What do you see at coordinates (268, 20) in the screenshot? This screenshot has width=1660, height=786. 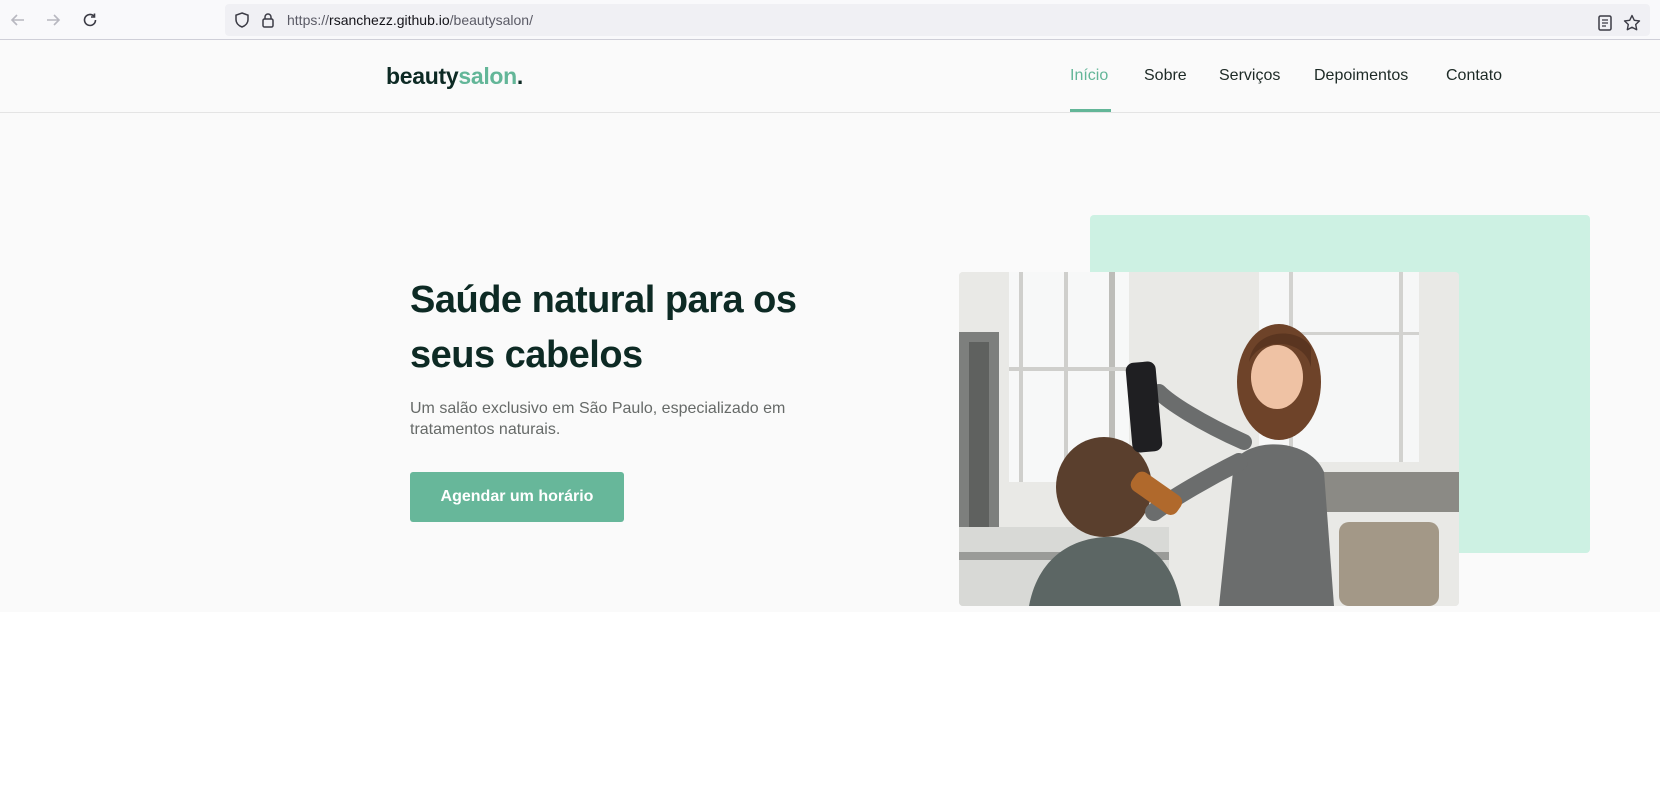 I see `lock-icon` at bounding box center [268, 20].